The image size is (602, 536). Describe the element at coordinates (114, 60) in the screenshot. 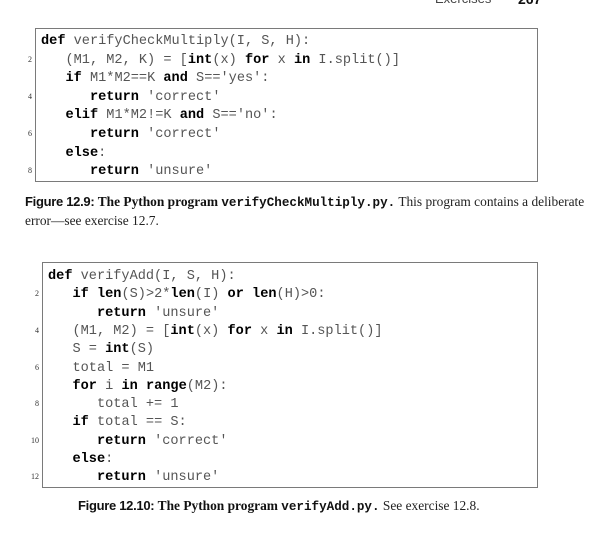

I see `code-text: (M1, M2, K) = [` at that location.